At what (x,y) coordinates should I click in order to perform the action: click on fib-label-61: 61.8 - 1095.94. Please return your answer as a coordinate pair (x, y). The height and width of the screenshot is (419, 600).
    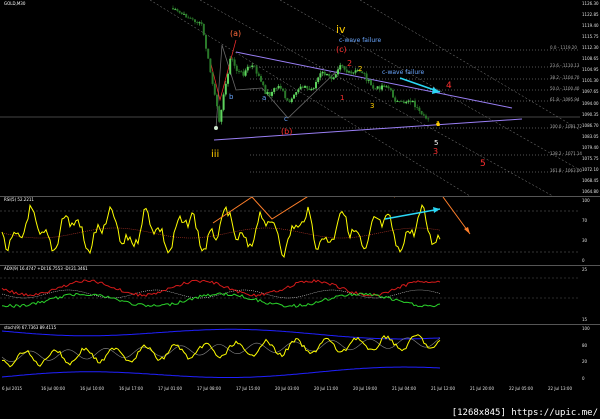
    Looking at the image, I should click on (565, 99).